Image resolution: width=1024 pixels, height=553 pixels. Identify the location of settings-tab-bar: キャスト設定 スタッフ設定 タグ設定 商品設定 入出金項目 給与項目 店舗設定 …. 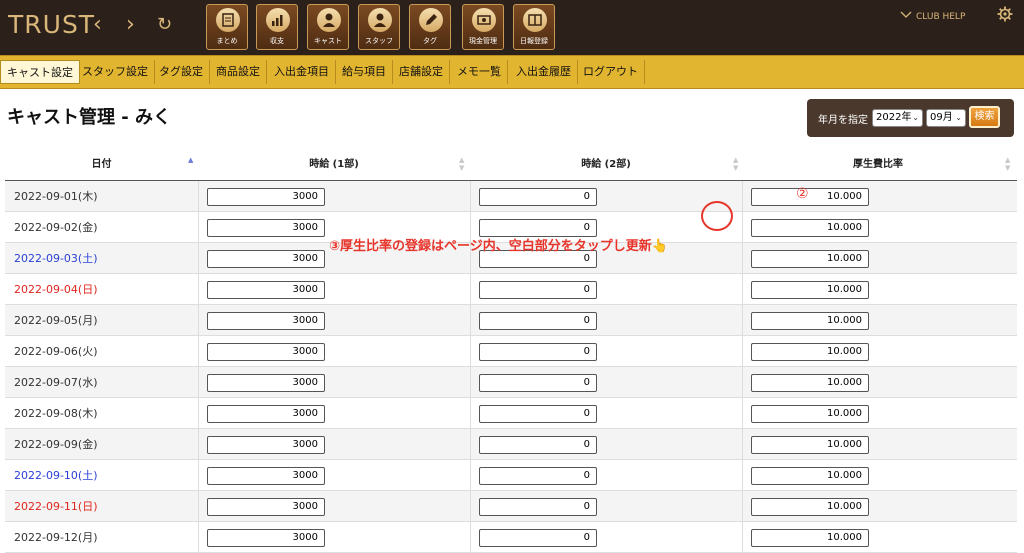
(512, 72).